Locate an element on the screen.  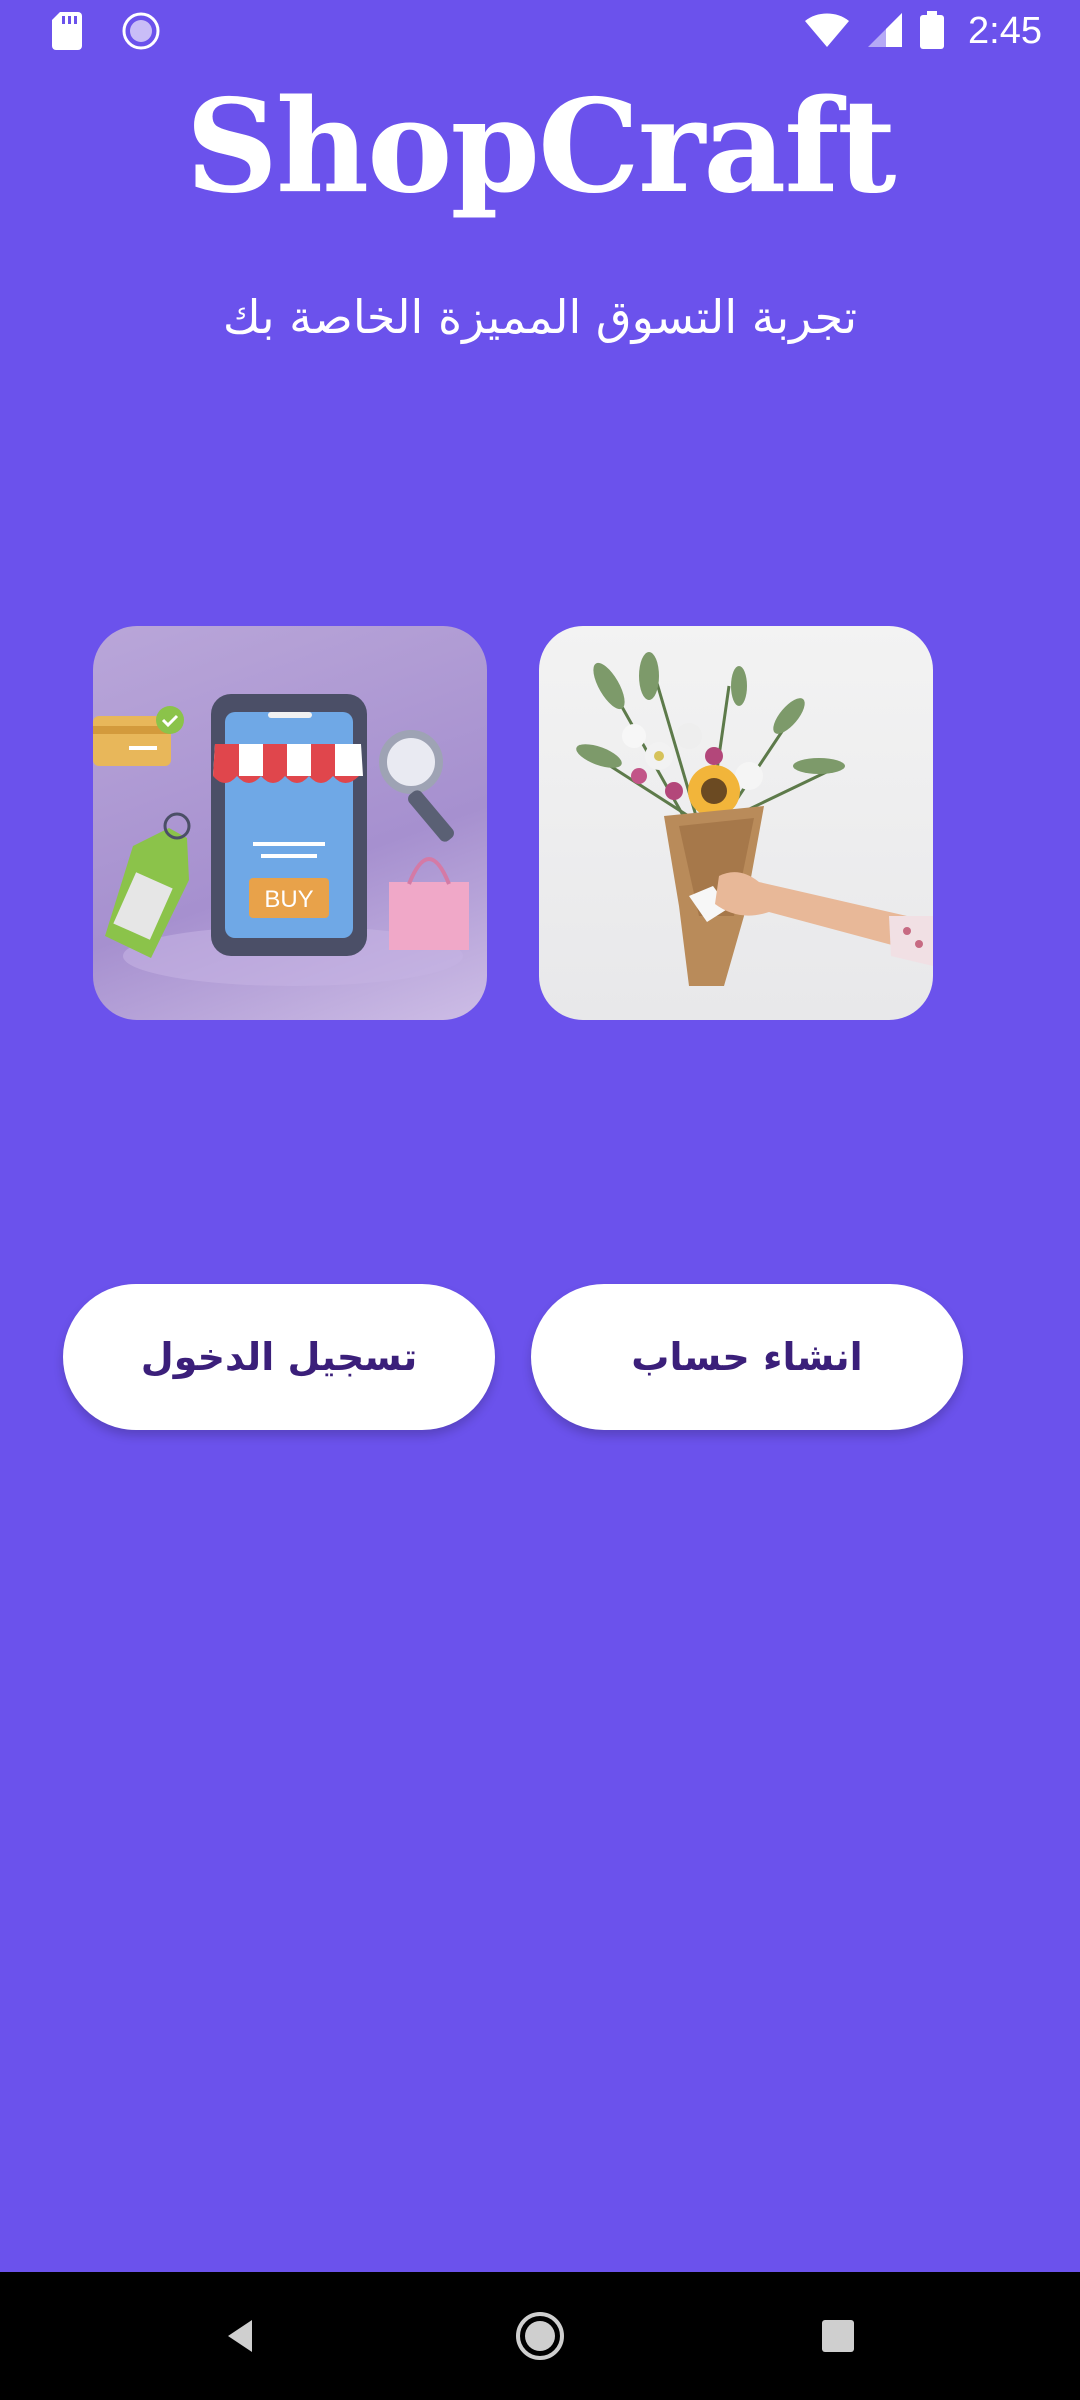
navigation-bar is located at coordinates (540, 2336).